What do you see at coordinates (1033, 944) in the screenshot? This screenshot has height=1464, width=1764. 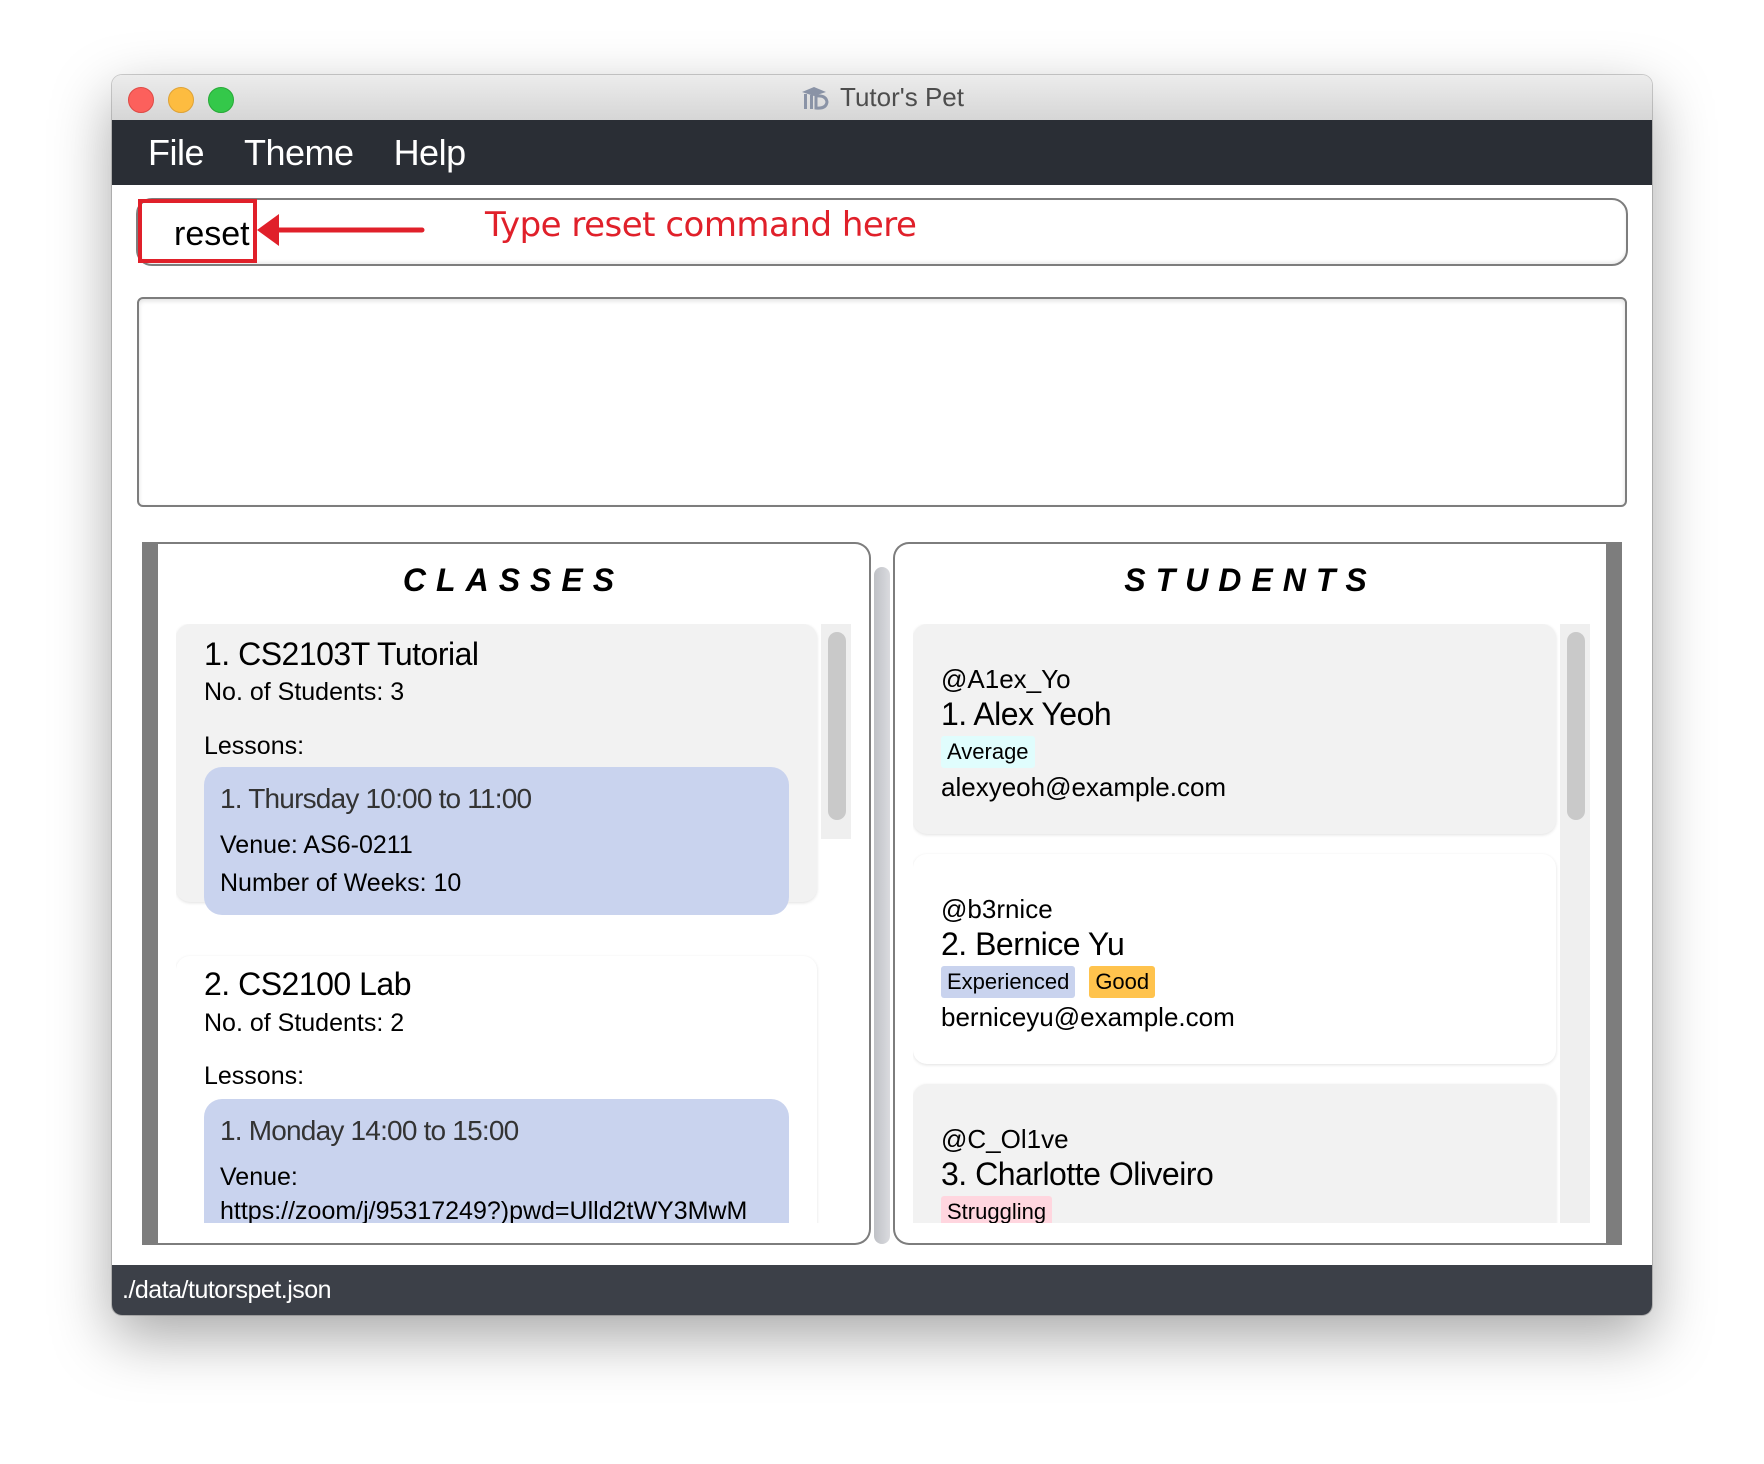 I see `student-name: 2. Bernice Yu` at bounding box center [1033, 944].